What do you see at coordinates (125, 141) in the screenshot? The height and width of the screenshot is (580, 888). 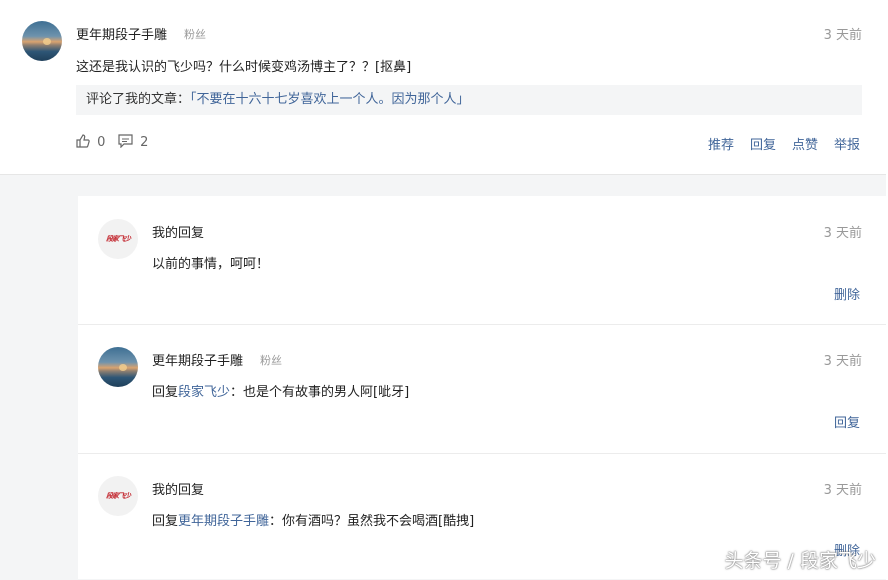 I see `comment-bubble-icon` at bounding box center [125, 141].